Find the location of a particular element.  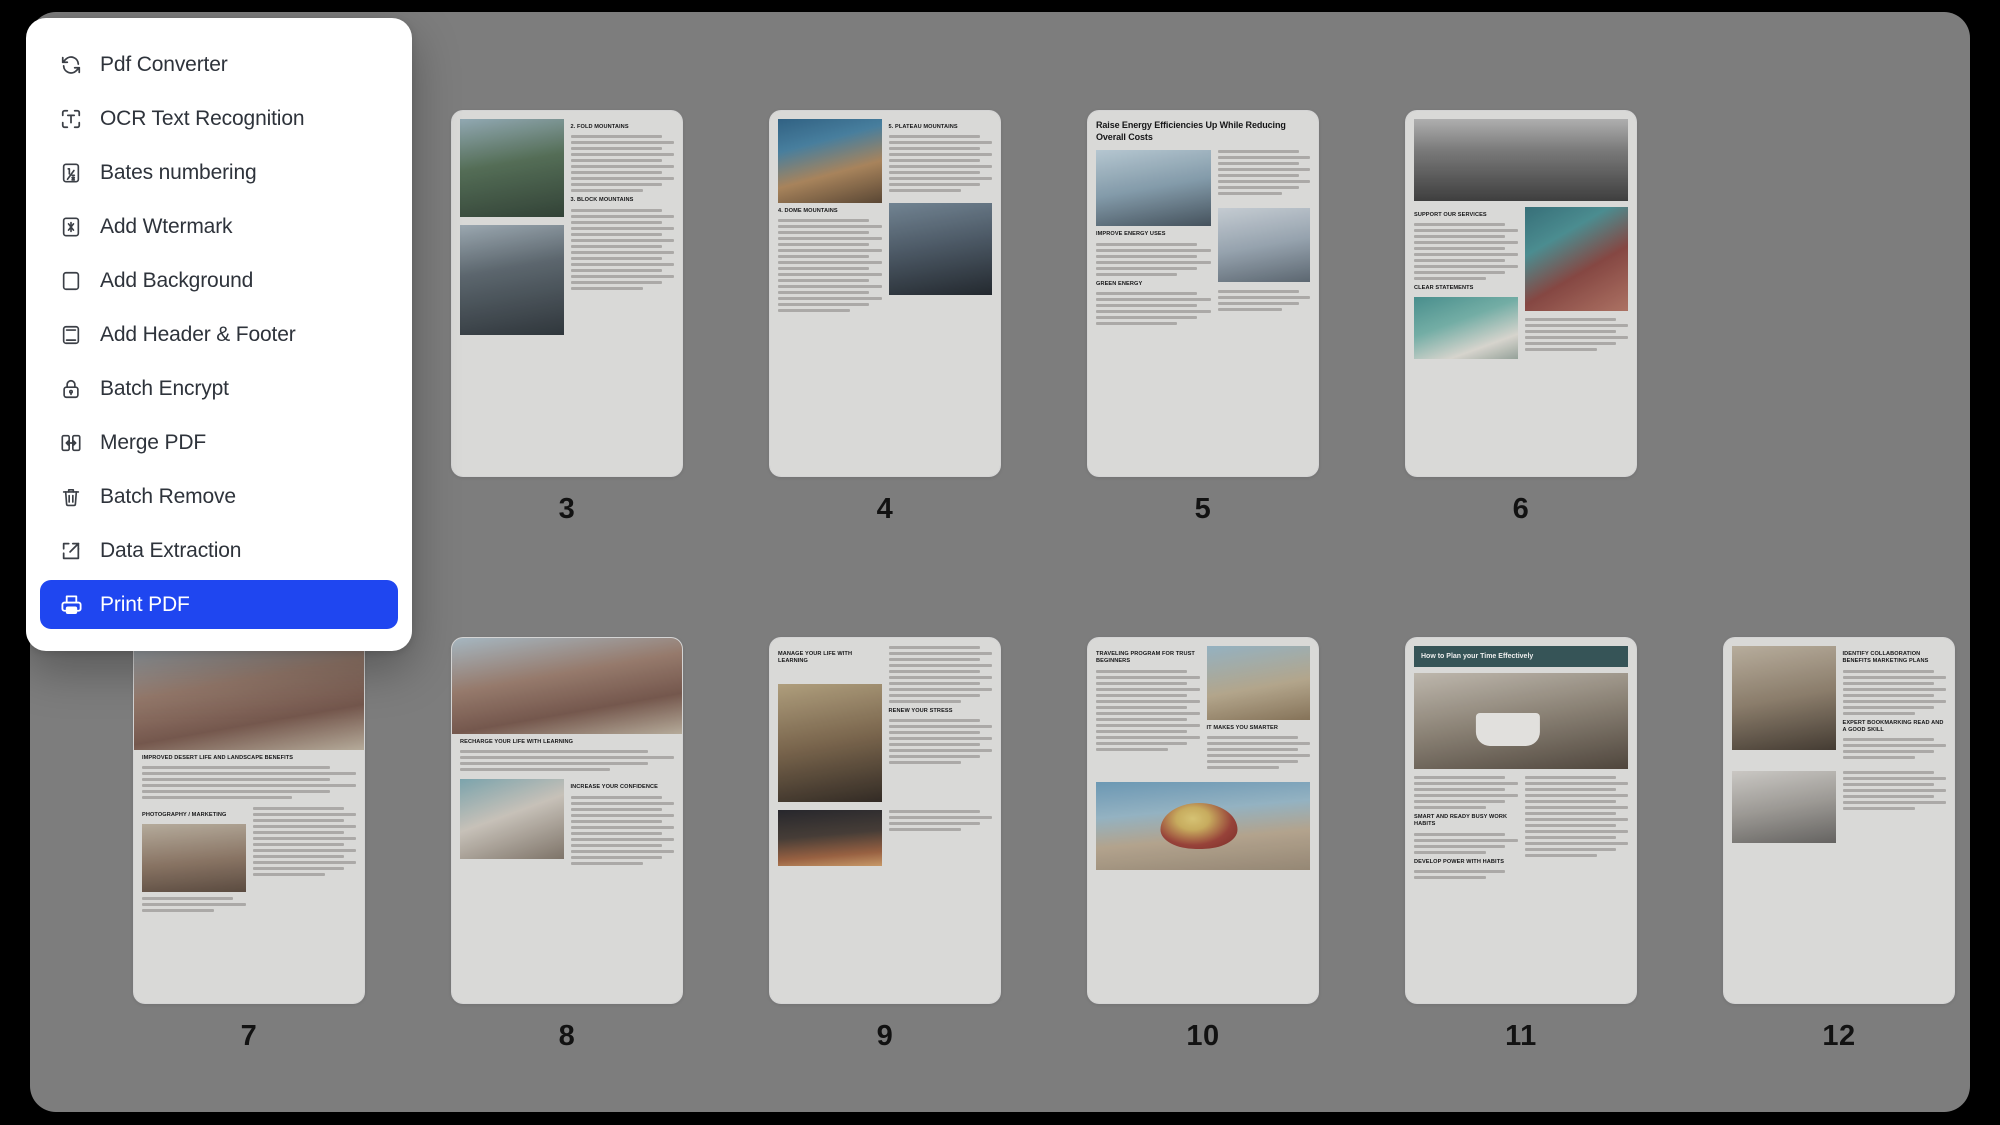

page-9-subheading: MANAGE YOUR LIFE WITH LEARNING is located at coordinates (815, 658).